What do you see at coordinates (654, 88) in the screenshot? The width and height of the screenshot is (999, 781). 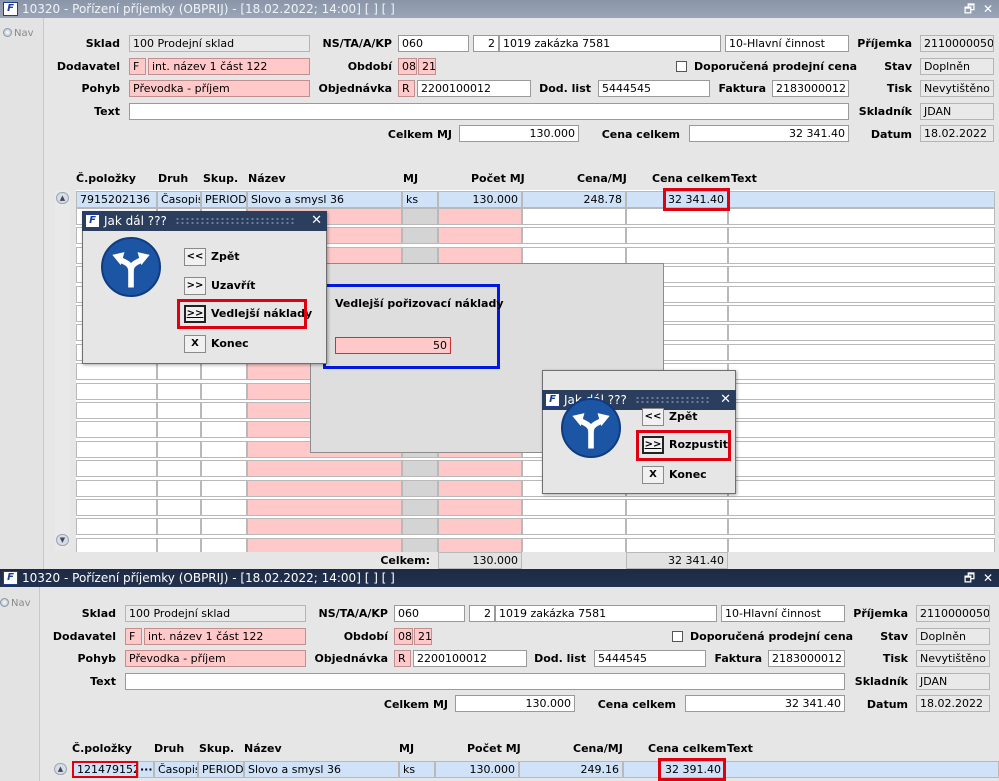 I see `dodlist-field: 5444545` at bounding box center [654, 88].